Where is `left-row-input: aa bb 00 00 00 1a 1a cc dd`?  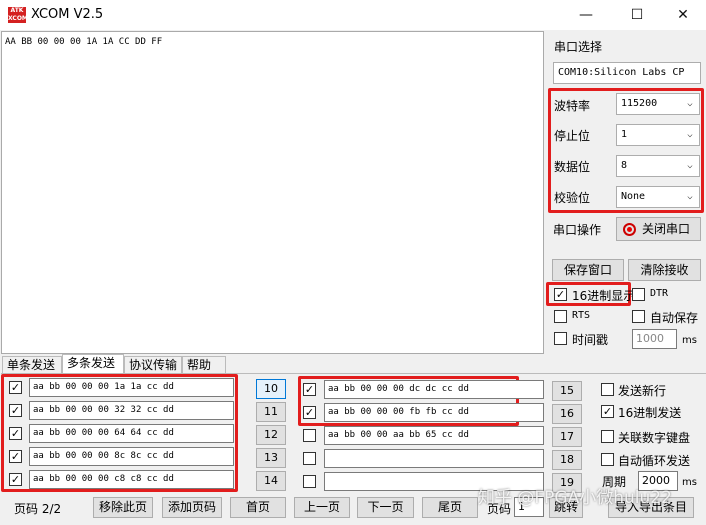
left-row-input: aa bb 00 00 00 1a 1a cc dd is located at coordinates (131, 387).